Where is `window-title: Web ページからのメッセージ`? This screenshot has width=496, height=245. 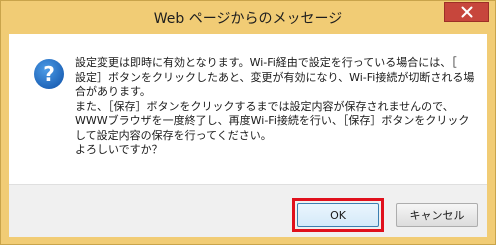
window-title: Web ページからのメッセージ is located at coordinates (248, 19).